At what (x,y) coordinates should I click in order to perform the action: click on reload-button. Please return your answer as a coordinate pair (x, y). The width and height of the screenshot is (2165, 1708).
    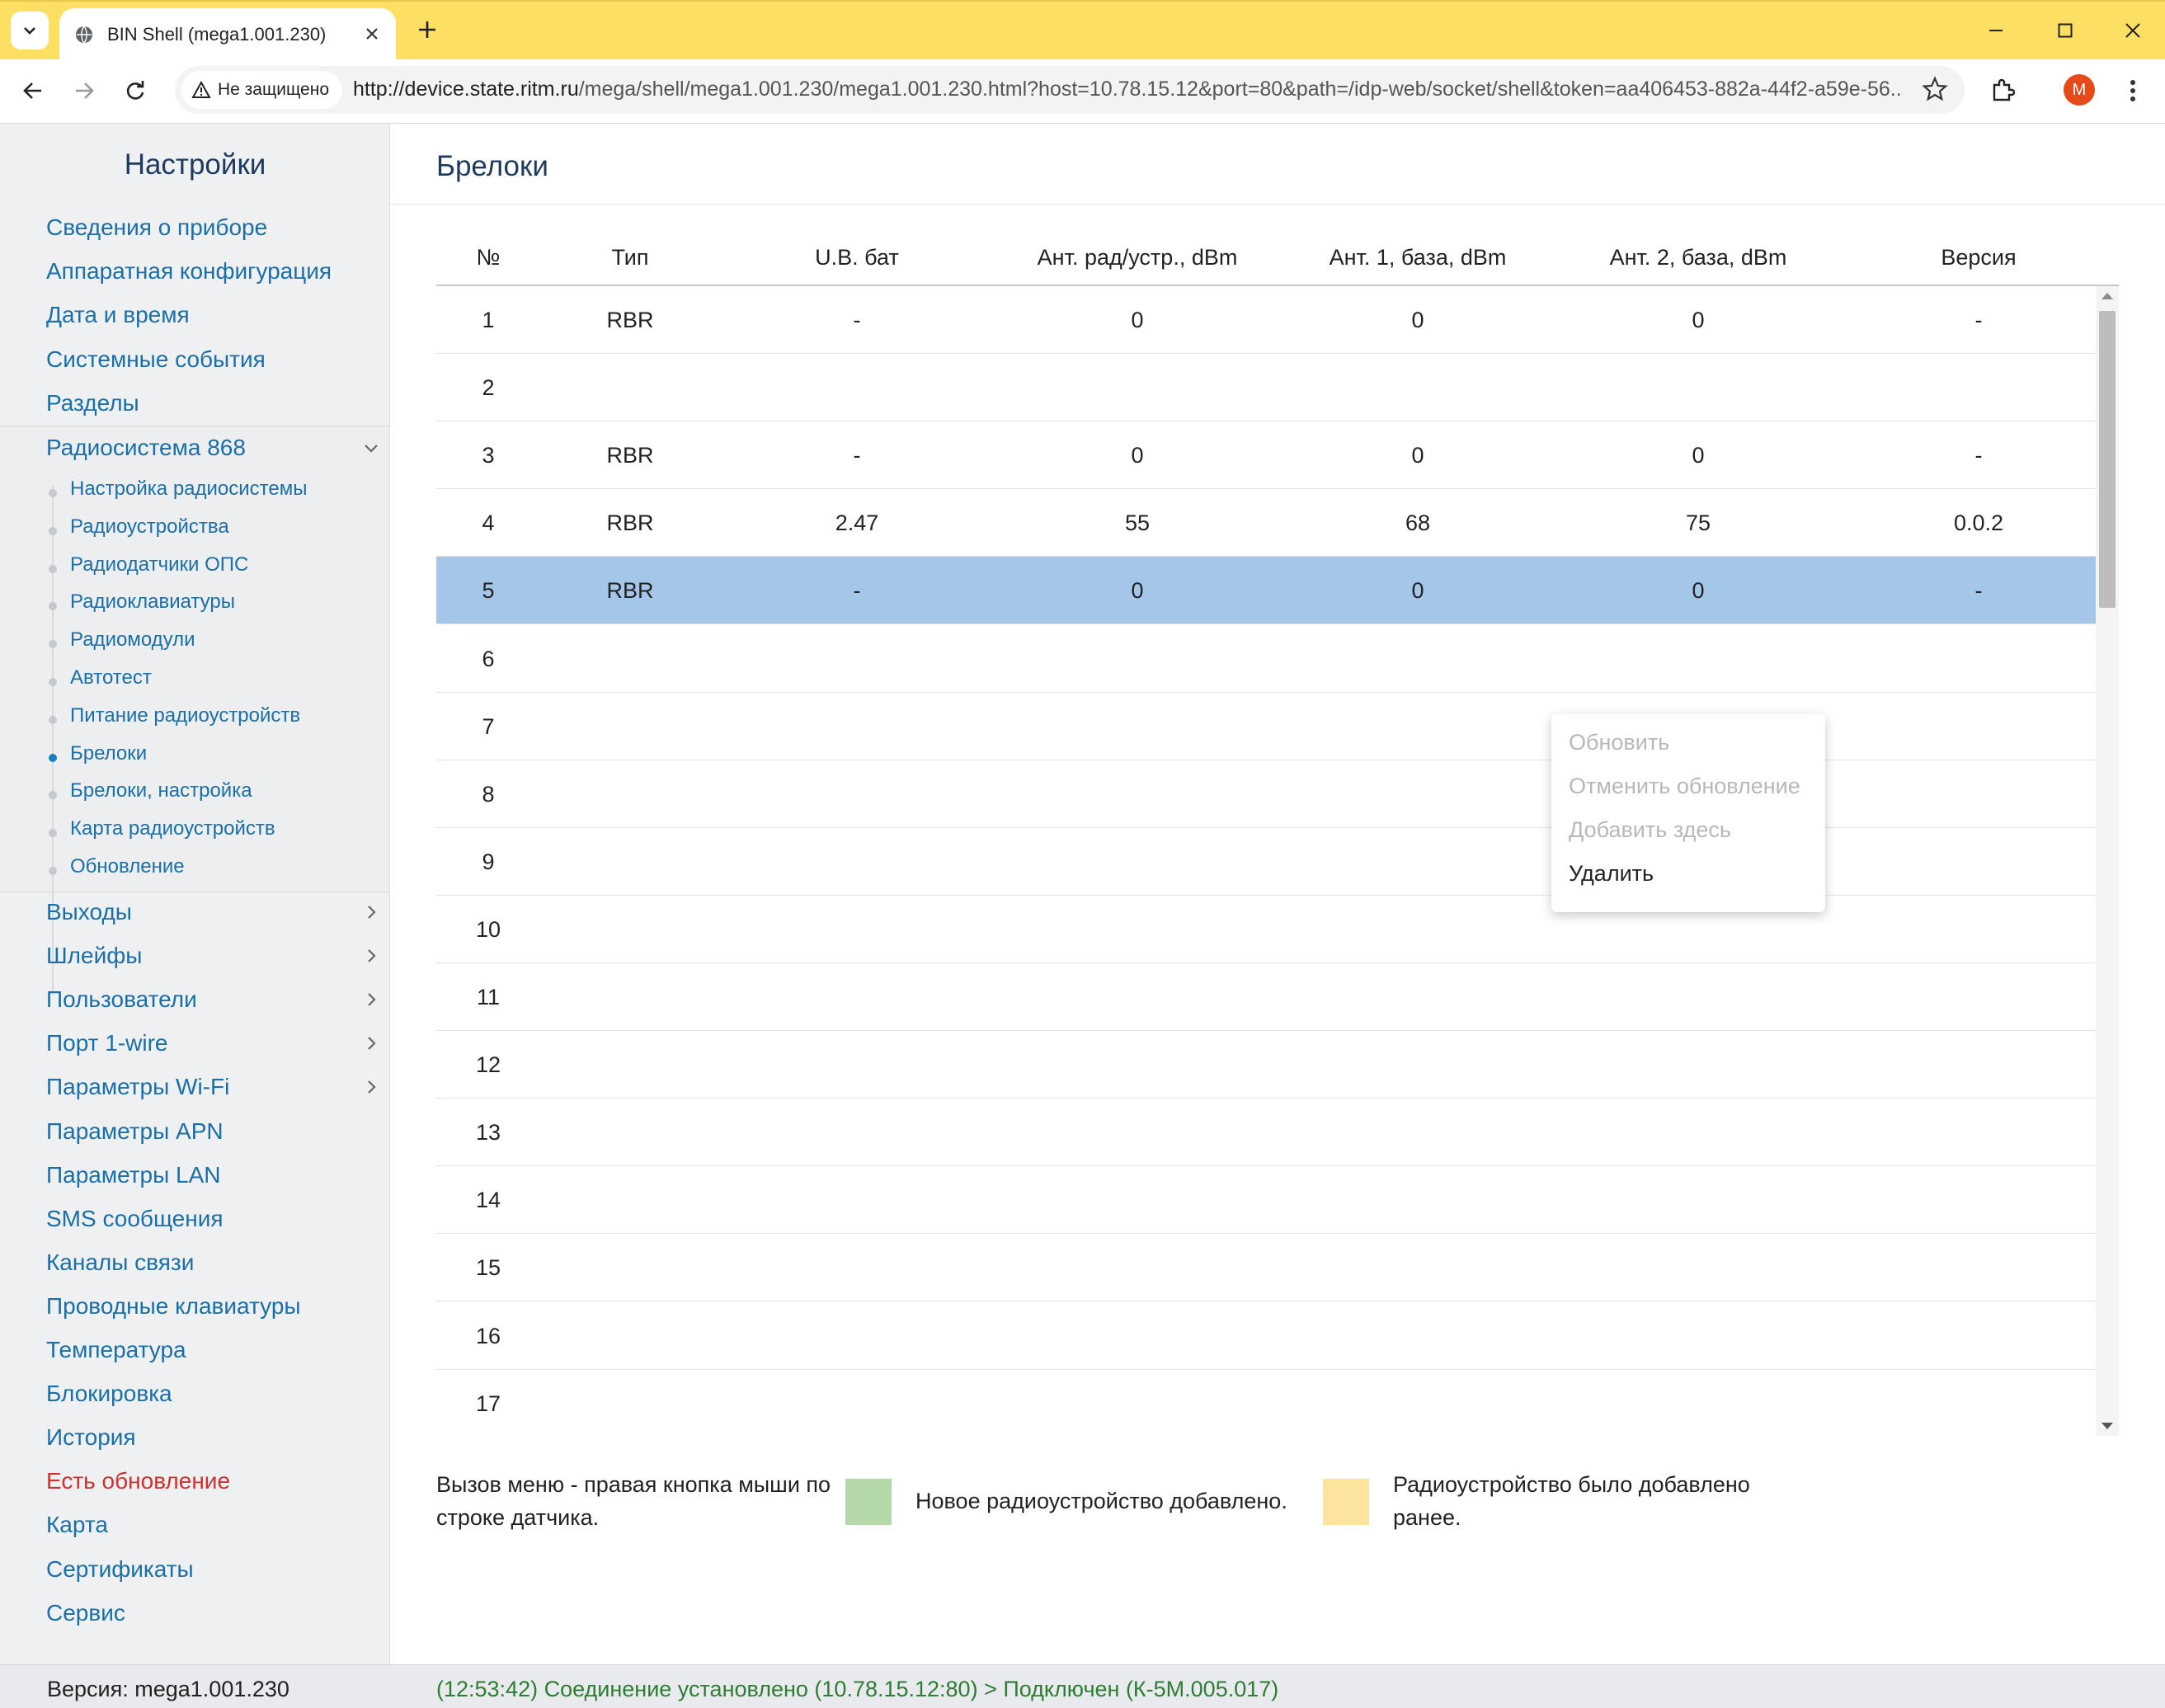
    Looking at the image, I should click on (135, 91).